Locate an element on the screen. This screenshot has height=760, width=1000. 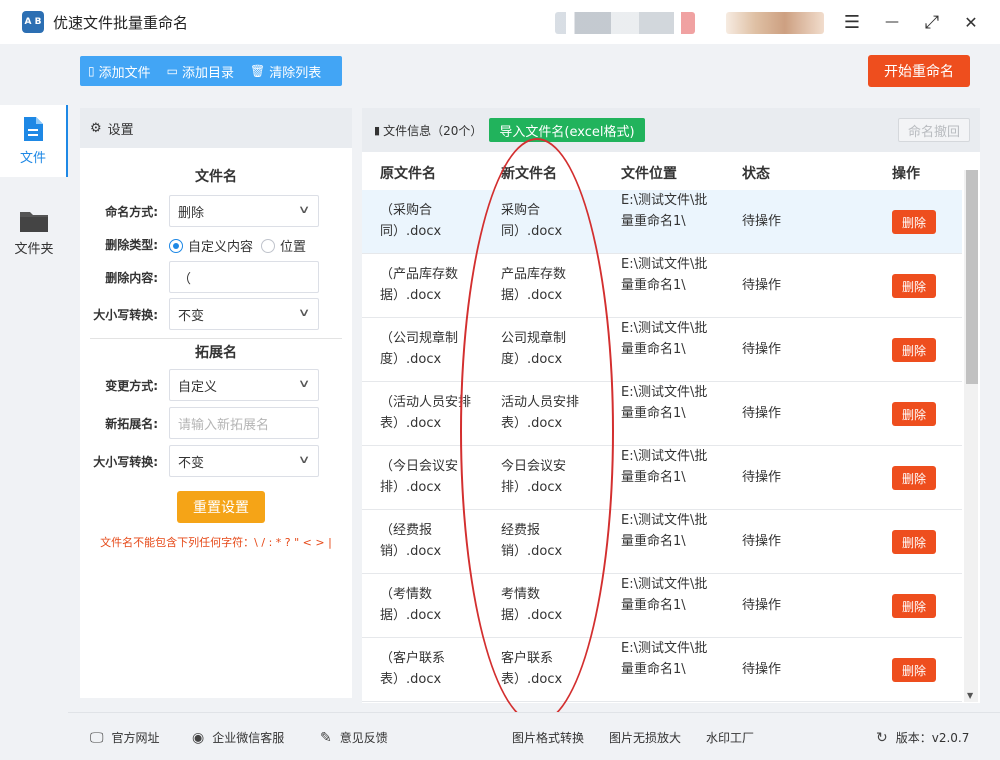
new-ext-input: 请输入新拓展名 is located at coordinates (244, 423).